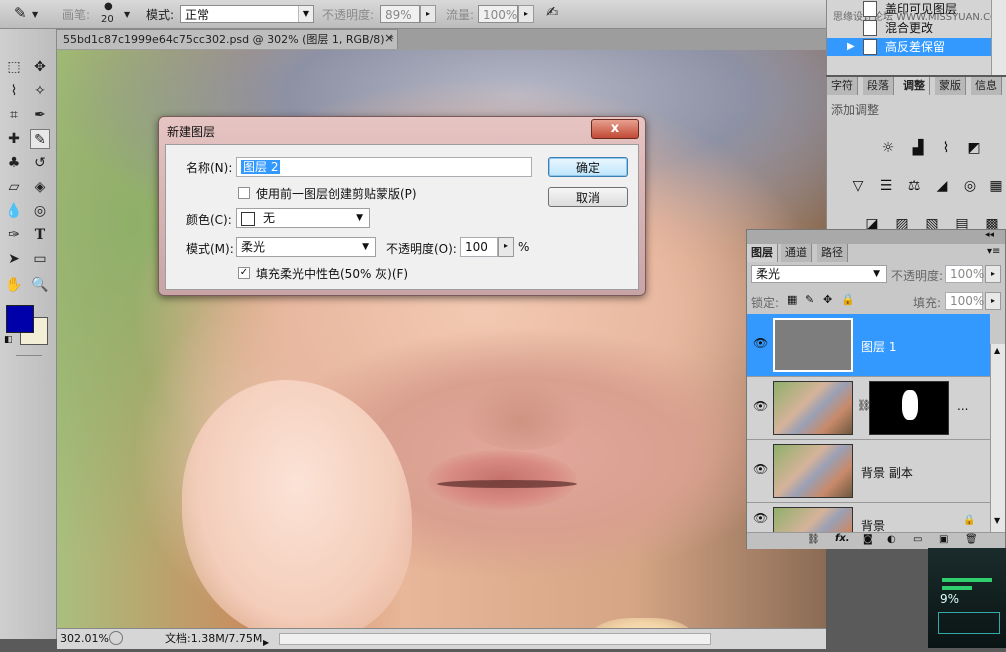 This screenshot has height=652, width=1006. Describe the element at coordinates (14, 235) in the screenshot. I see `pen-icon: ✑` at that location.